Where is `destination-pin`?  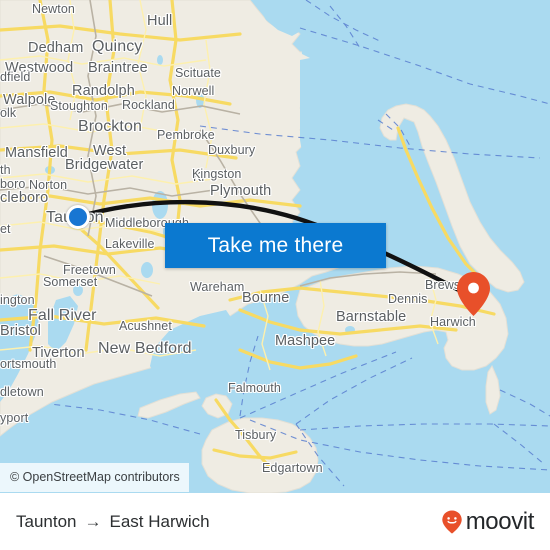 destination-pin is located at coordinates (473, 294).